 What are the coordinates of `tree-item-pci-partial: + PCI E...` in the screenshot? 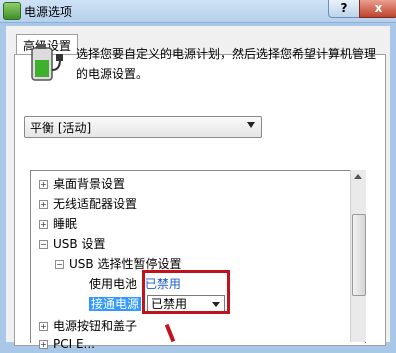 It's located at (67, 344).